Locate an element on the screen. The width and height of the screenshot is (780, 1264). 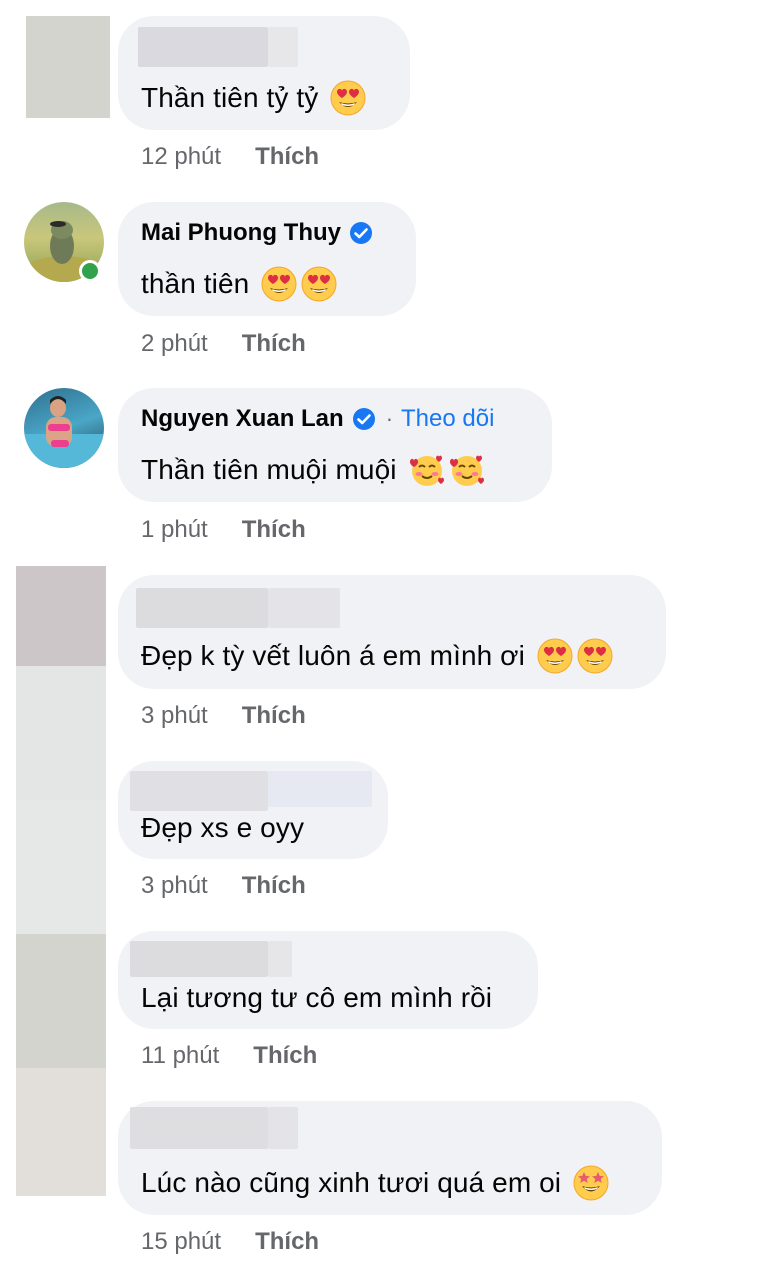
timestamp: 12 phút is located at coordinates (181, 157).